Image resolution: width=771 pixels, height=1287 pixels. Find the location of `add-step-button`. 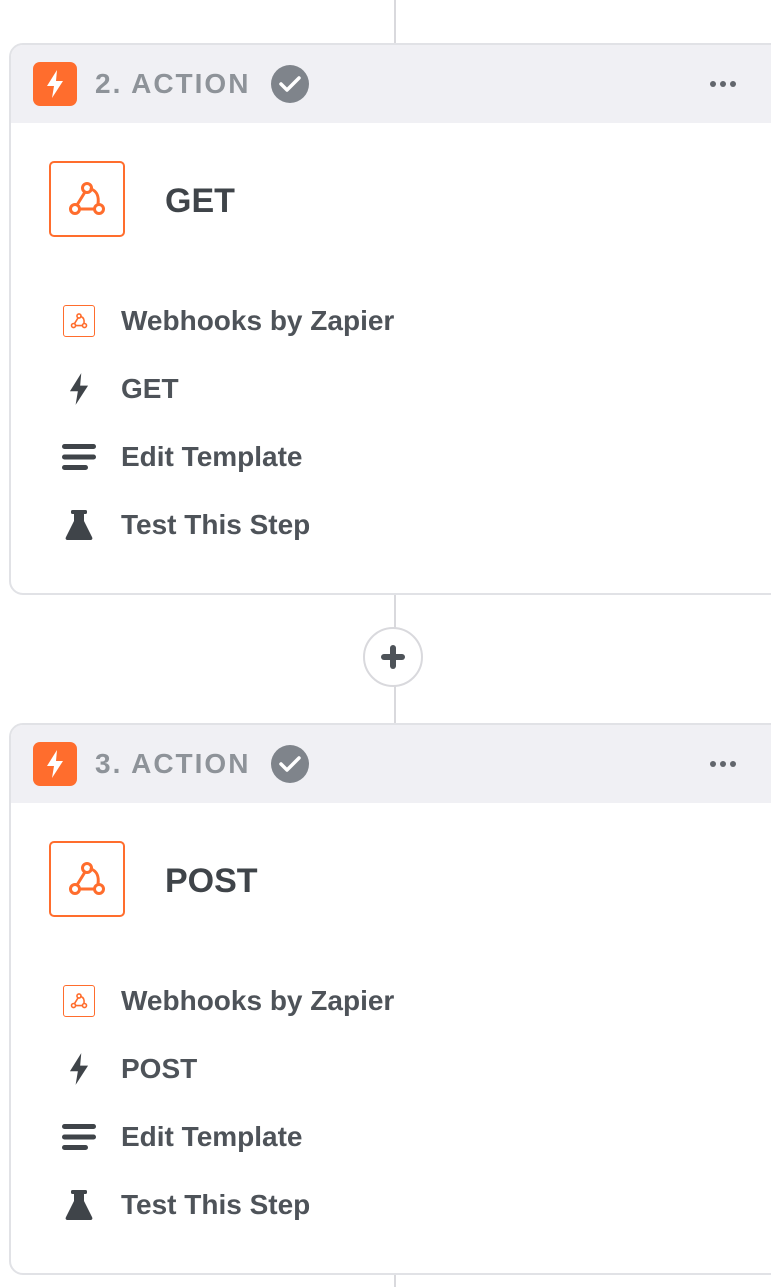

add-step-button is located at coordinates (393, 657).